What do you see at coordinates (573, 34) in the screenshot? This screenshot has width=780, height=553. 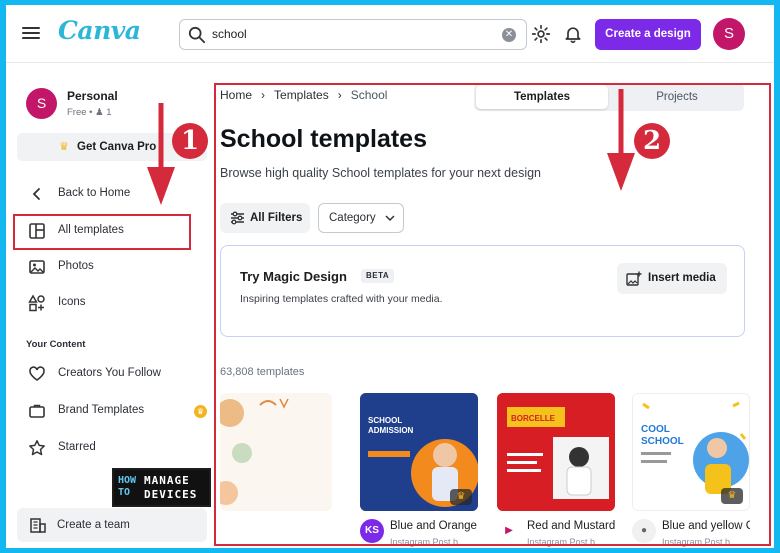 I see `bell-icon` at bounding box center [573, 34].